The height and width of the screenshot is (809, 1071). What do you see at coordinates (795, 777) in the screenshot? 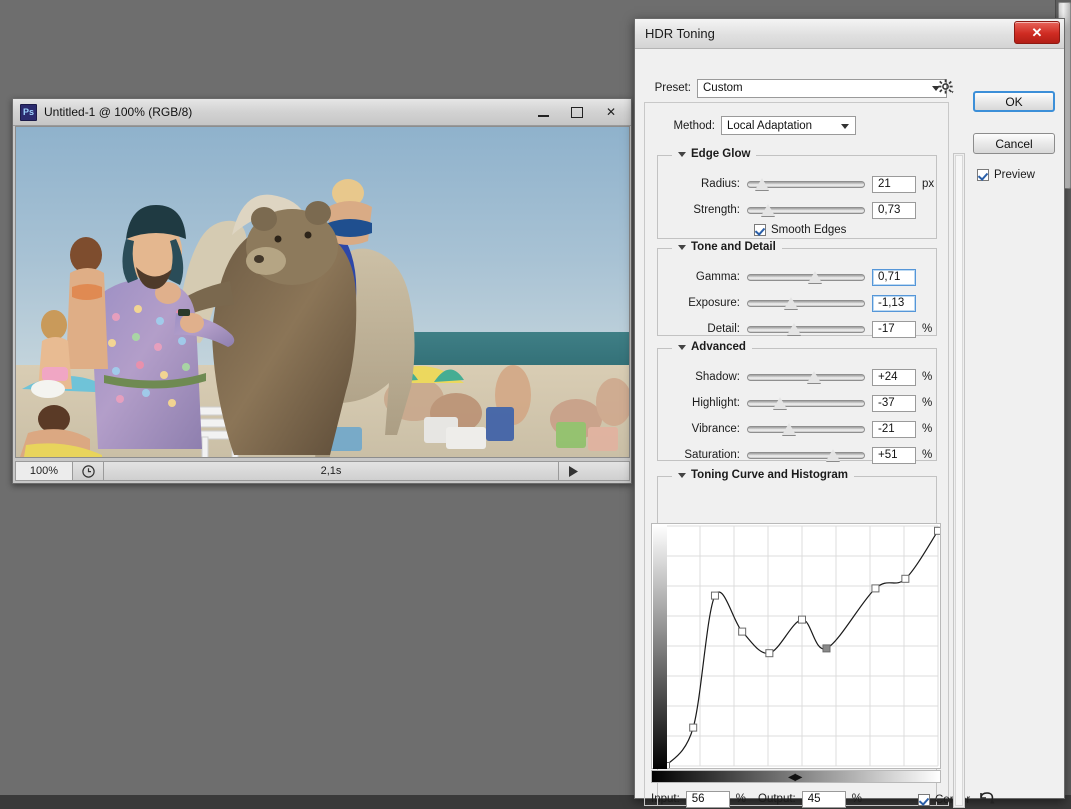
I see `gray-ramp-handles: ◀▶` at bounding box center [795, 777].